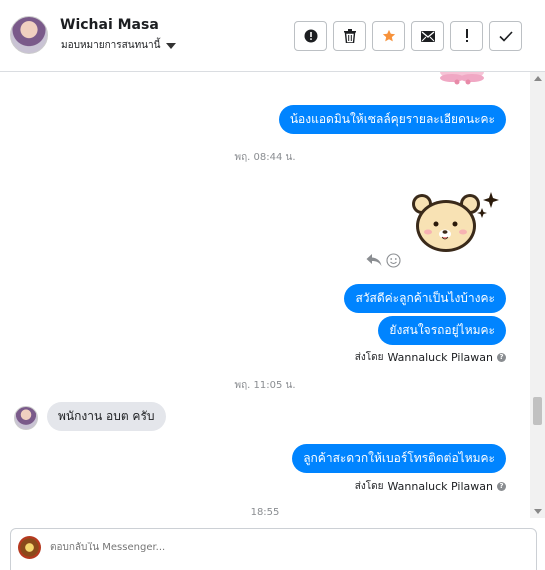 Image resolution: width=545 pixels, height=570 pixels. I want to click on contact-name: Wichai Masa, so click(109, 25).